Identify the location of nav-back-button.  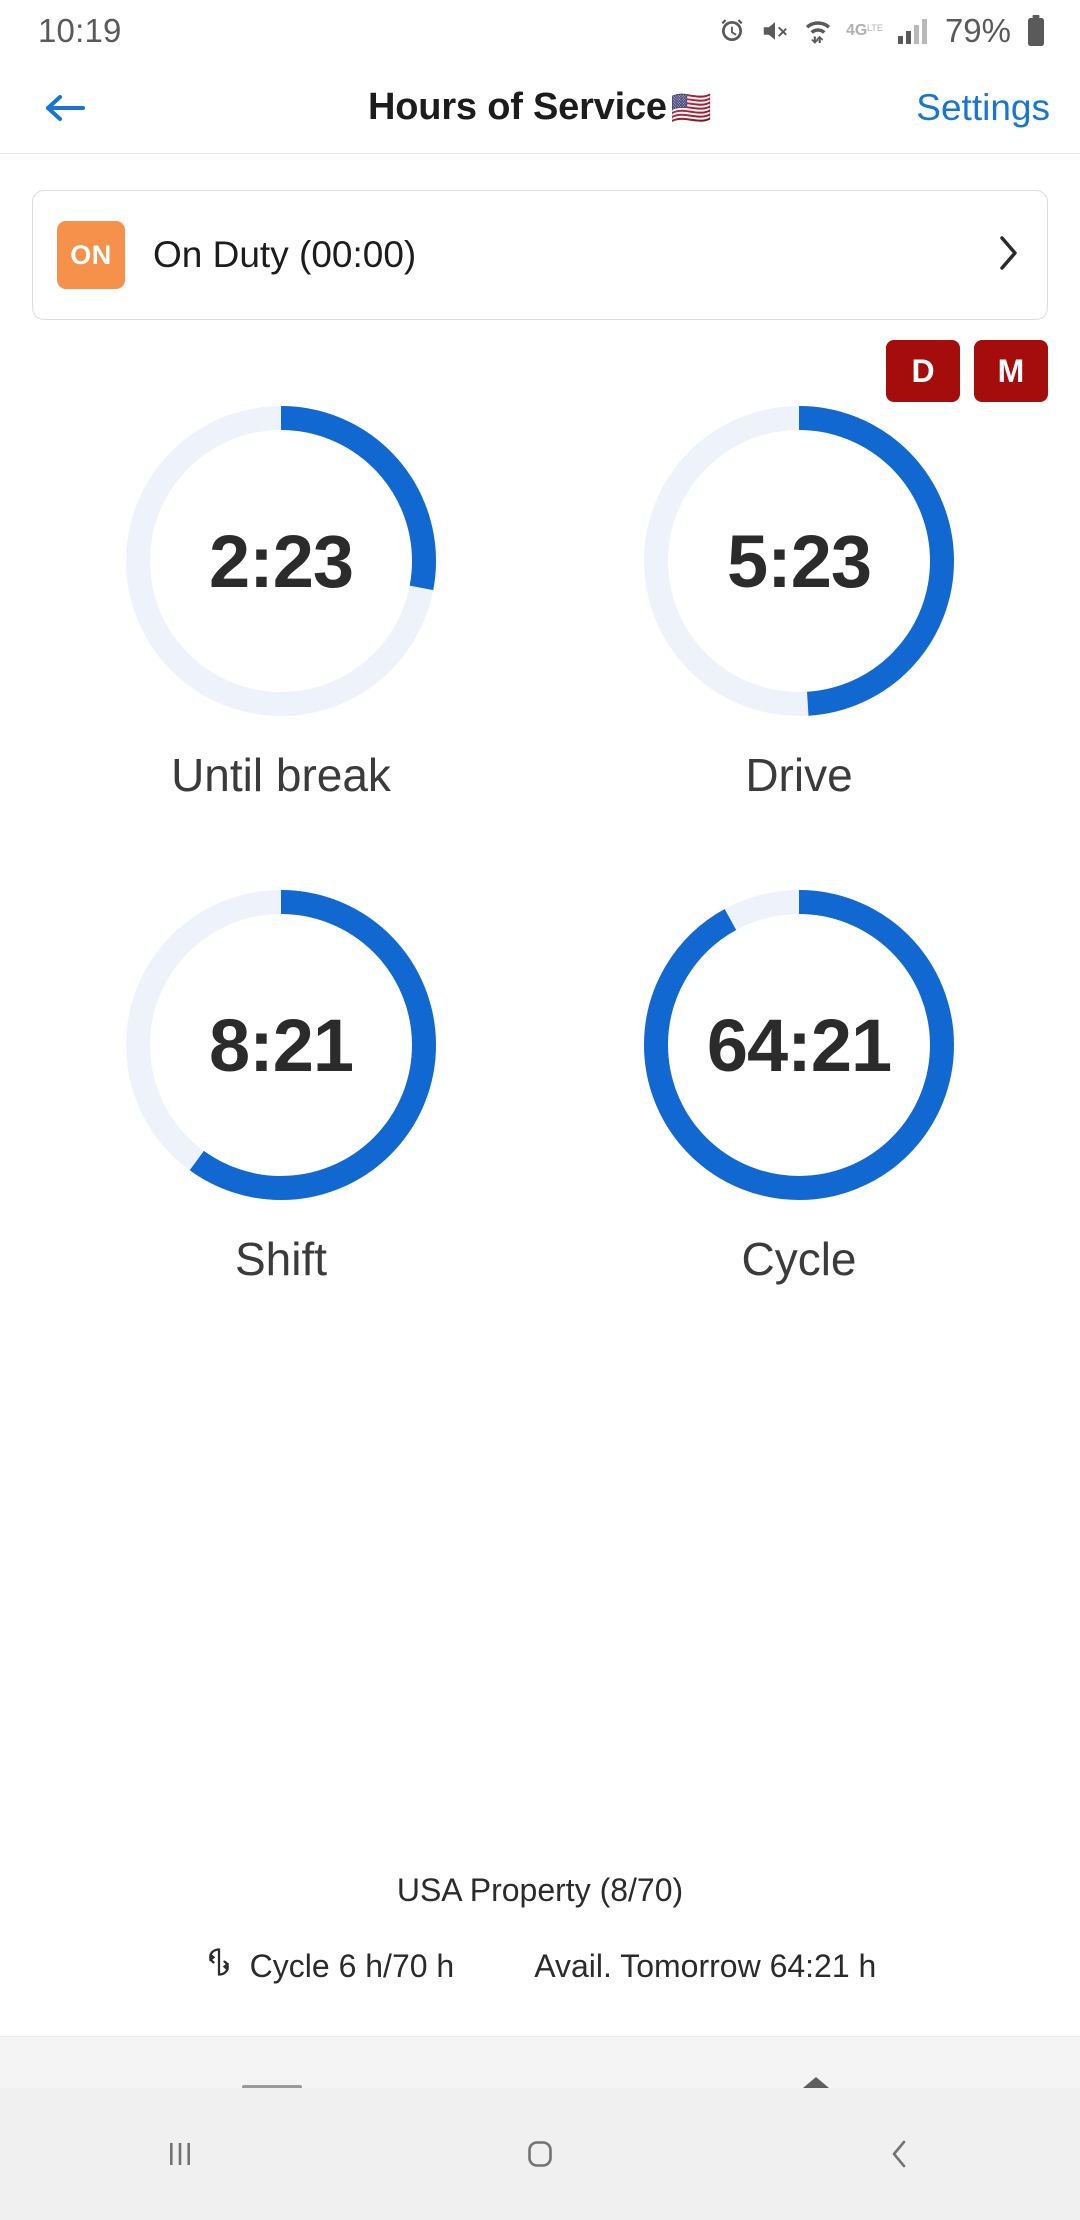
(900, 2154).